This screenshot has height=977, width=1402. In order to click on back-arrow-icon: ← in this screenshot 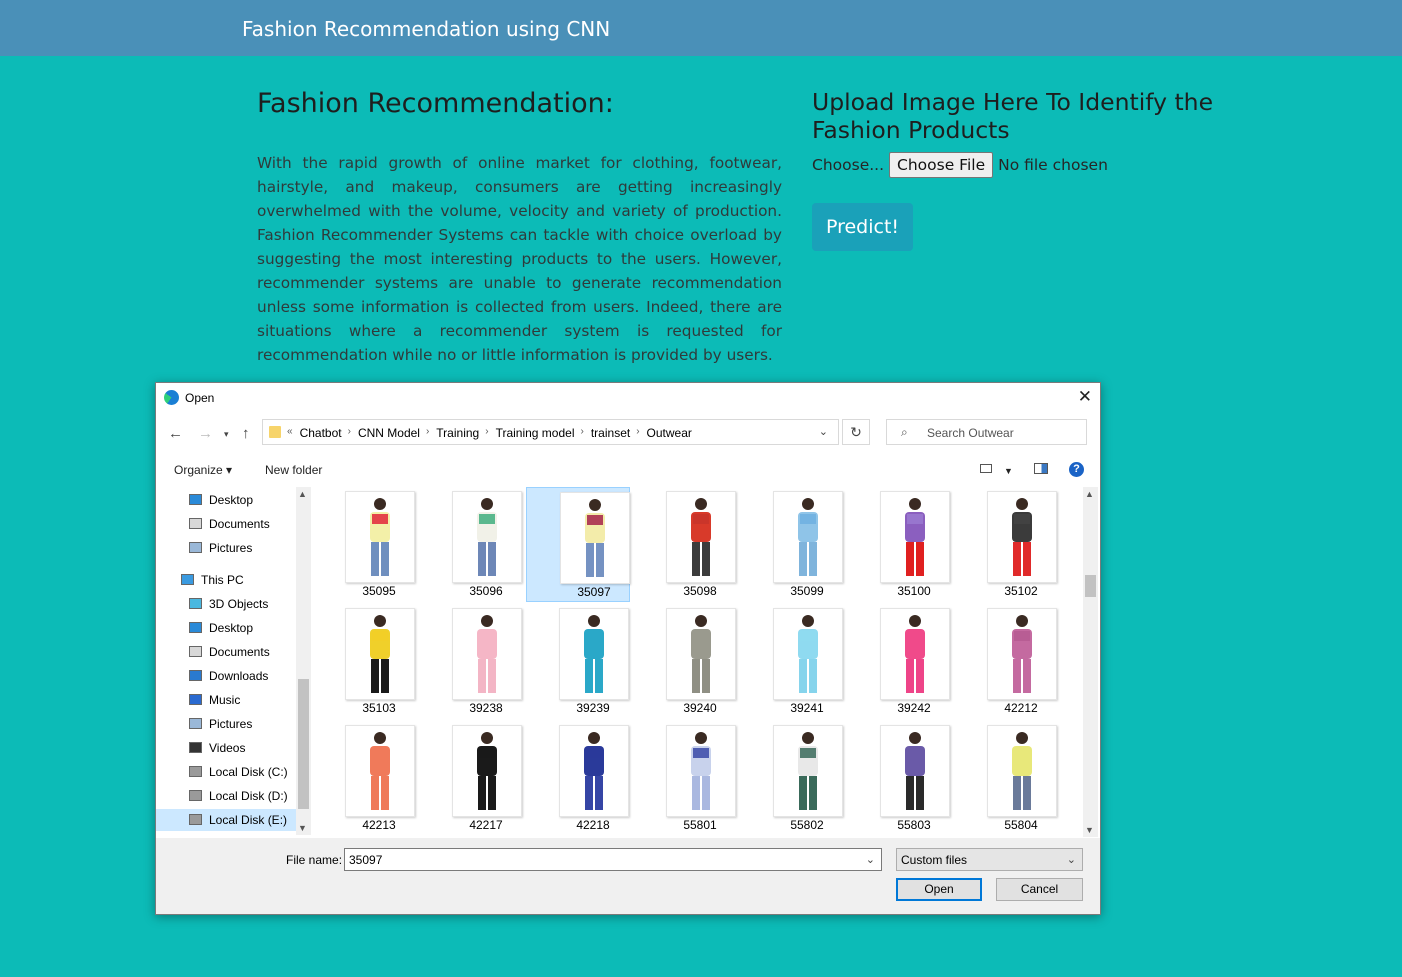, I will do `click(175, 433)`.